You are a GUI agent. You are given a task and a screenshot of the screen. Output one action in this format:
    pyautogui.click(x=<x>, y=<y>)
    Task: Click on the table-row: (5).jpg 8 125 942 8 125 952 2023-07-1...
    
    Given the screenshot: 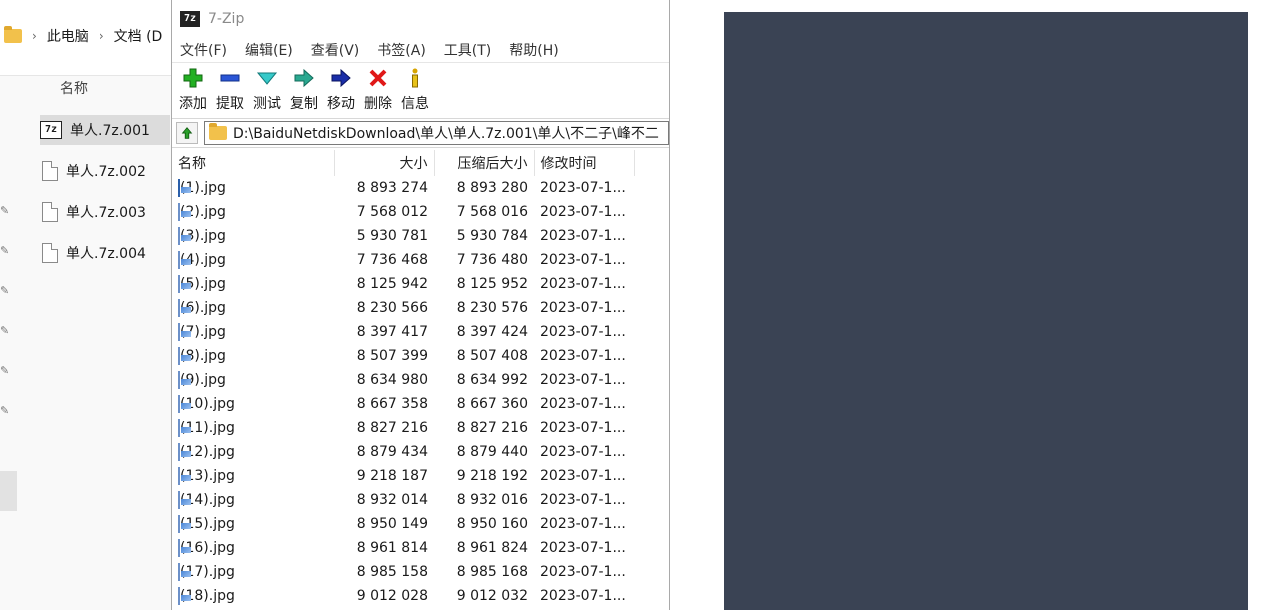 What is the action you would take?
    pyautogui.click(x=403, y=284)
    